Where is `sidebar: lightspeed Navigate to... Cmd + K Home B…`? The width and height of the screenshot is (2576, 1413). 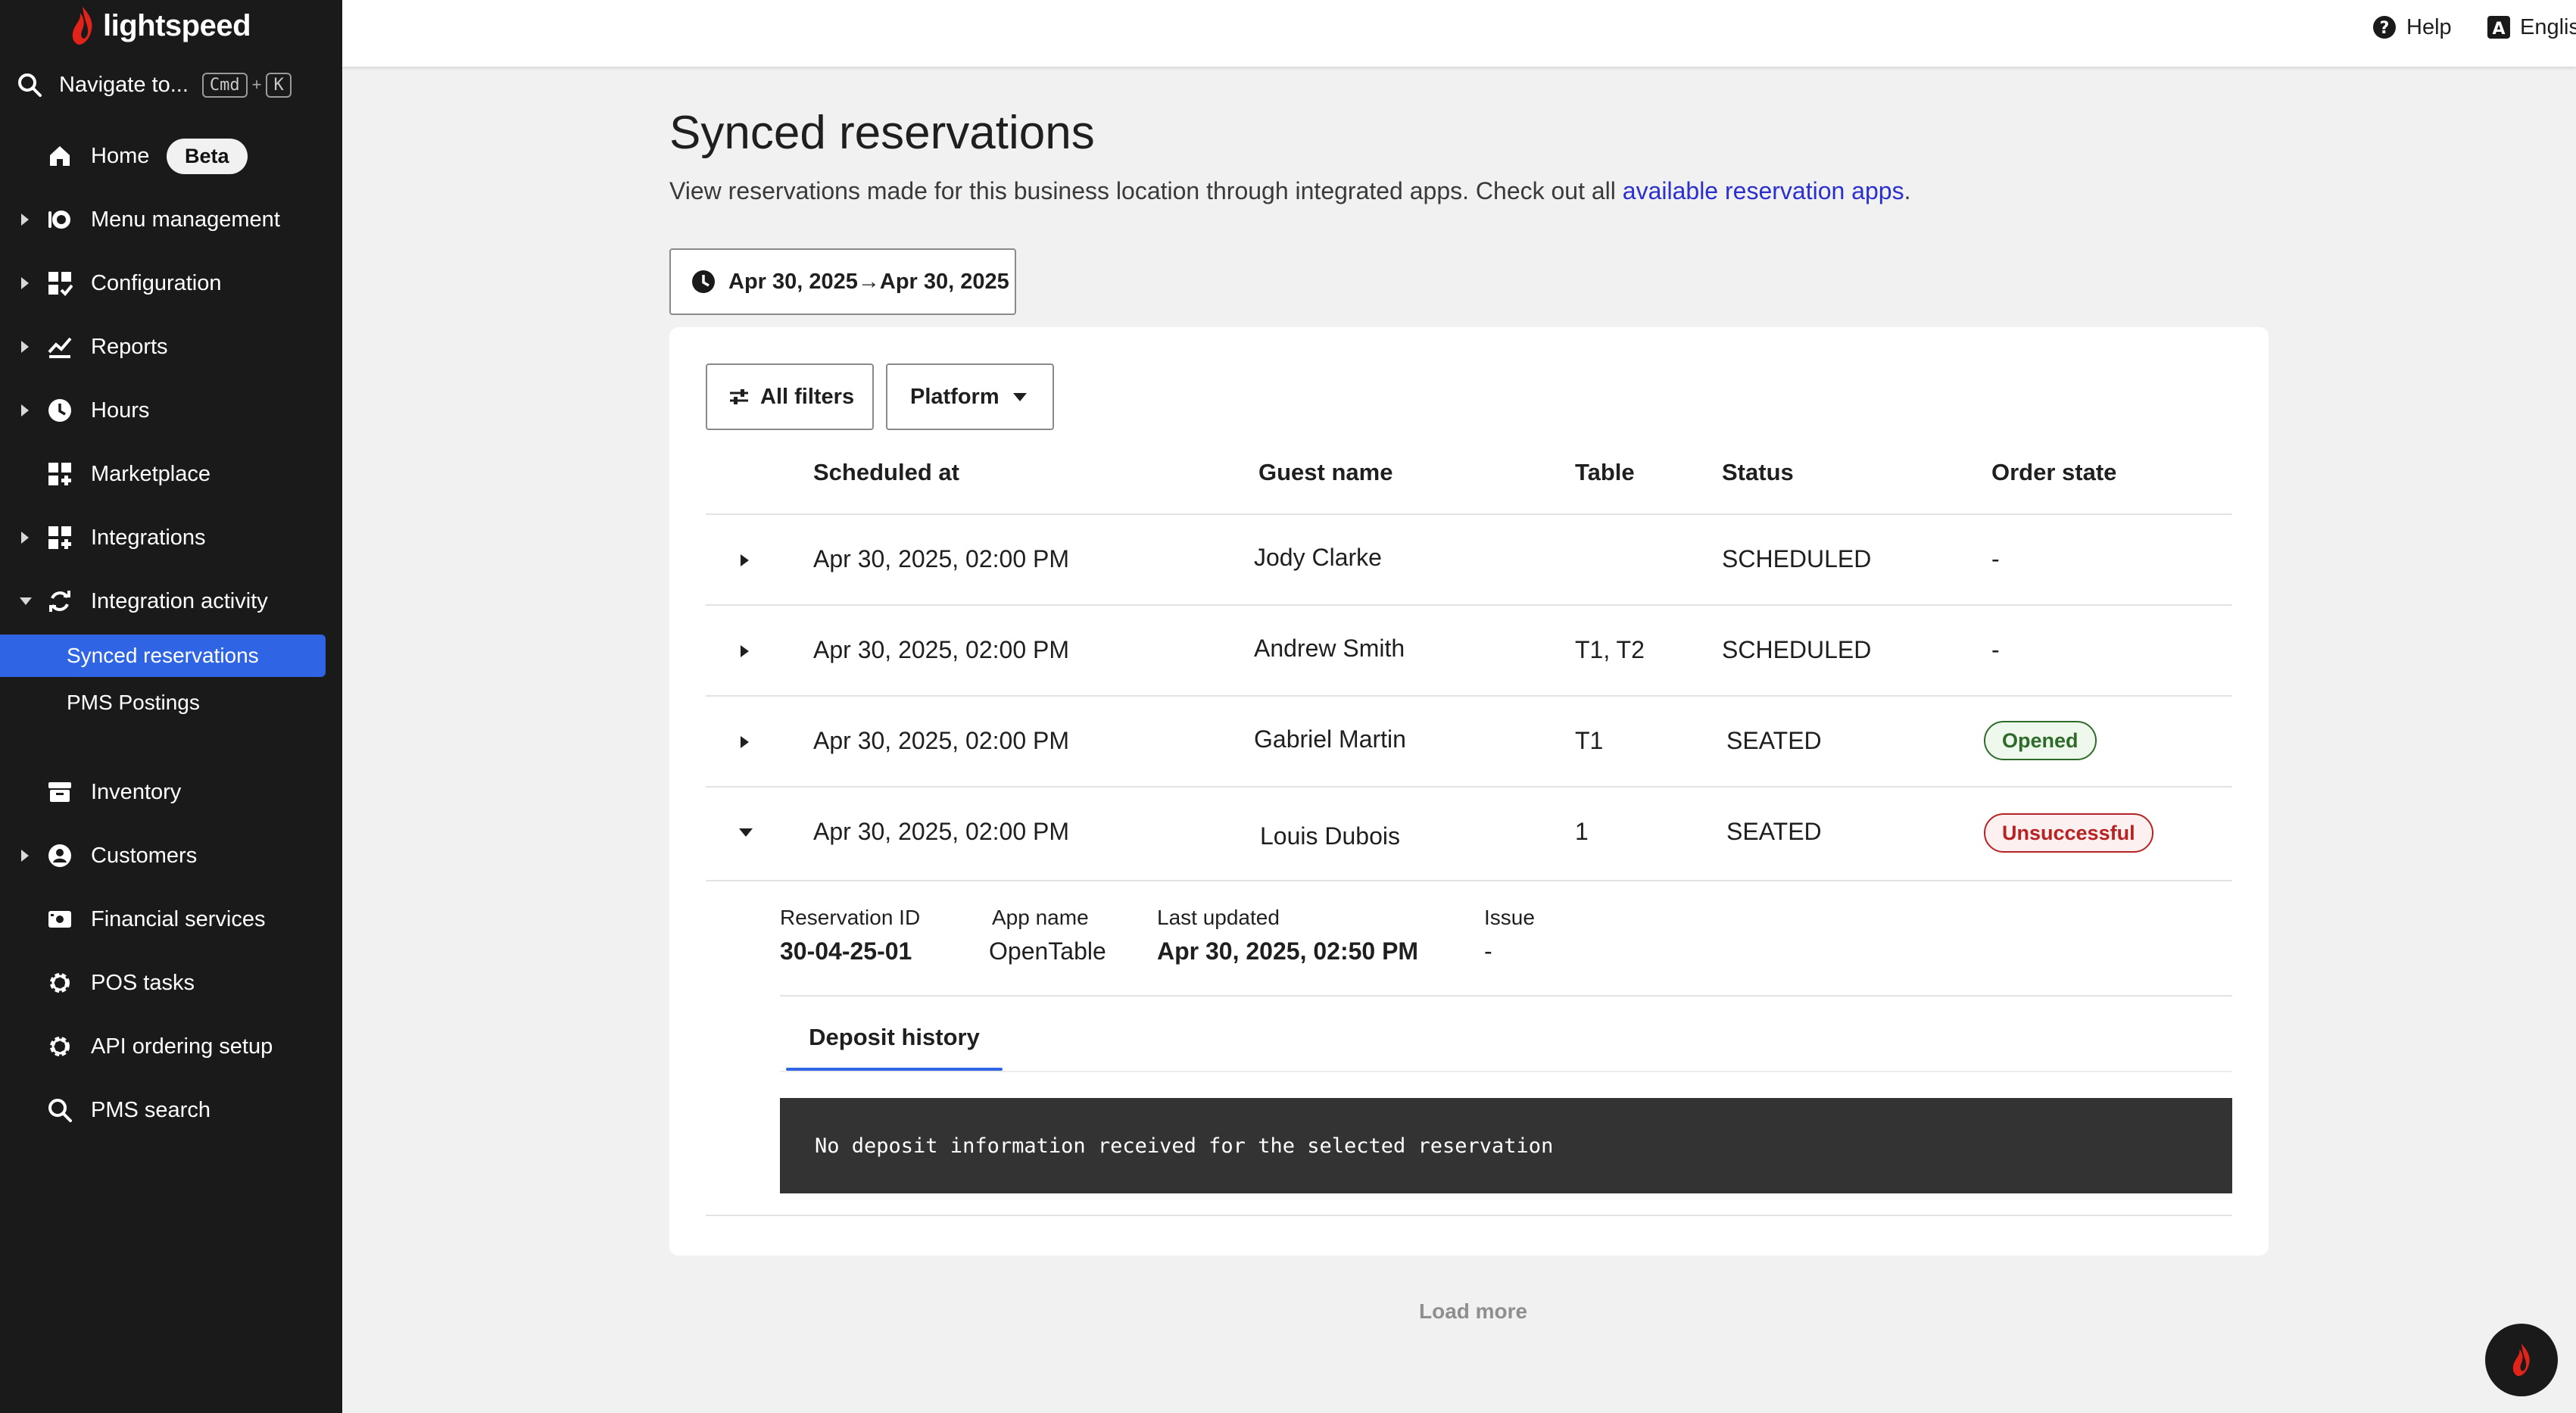 sidebar: lightspeed Navigate to... Cmd + K Home B… is located at coordinates (171, 706).